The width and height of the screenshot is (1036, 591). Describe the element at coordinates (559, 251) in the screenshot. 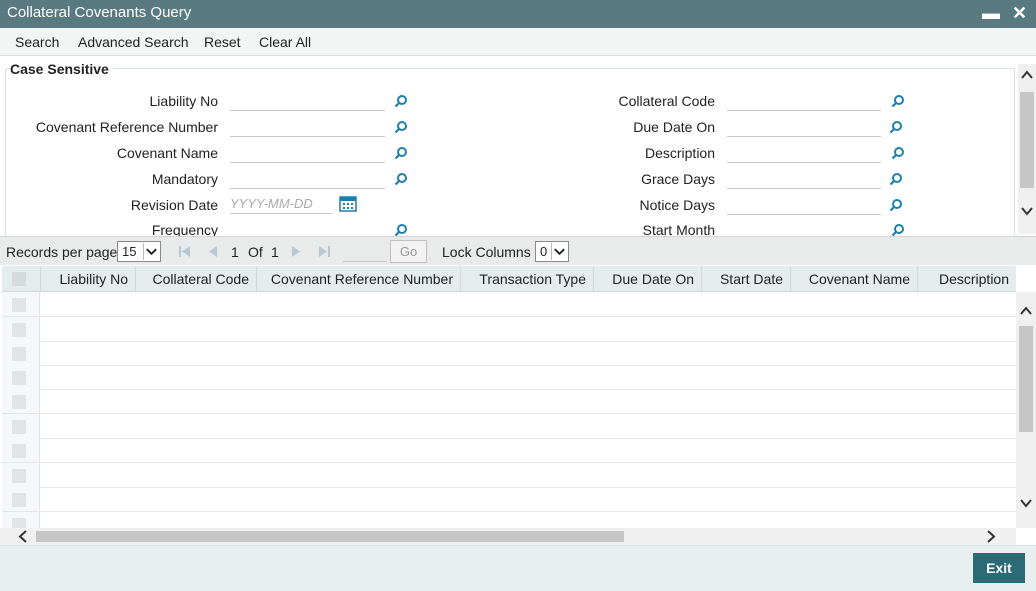

I see `chevron-down-icon` at that location.